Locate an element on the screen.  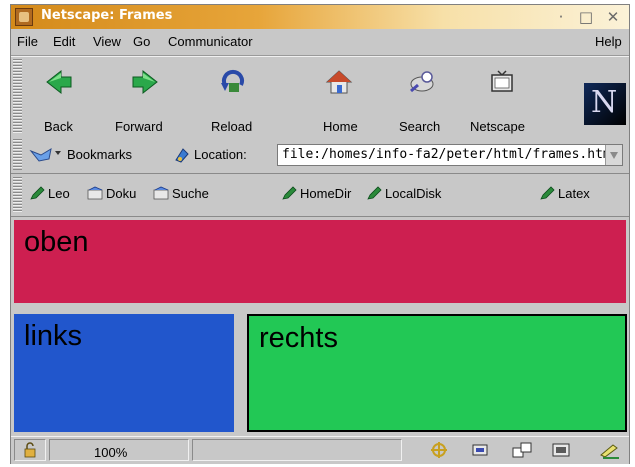
netscape-logo: N is located at coordinates (605, 104).